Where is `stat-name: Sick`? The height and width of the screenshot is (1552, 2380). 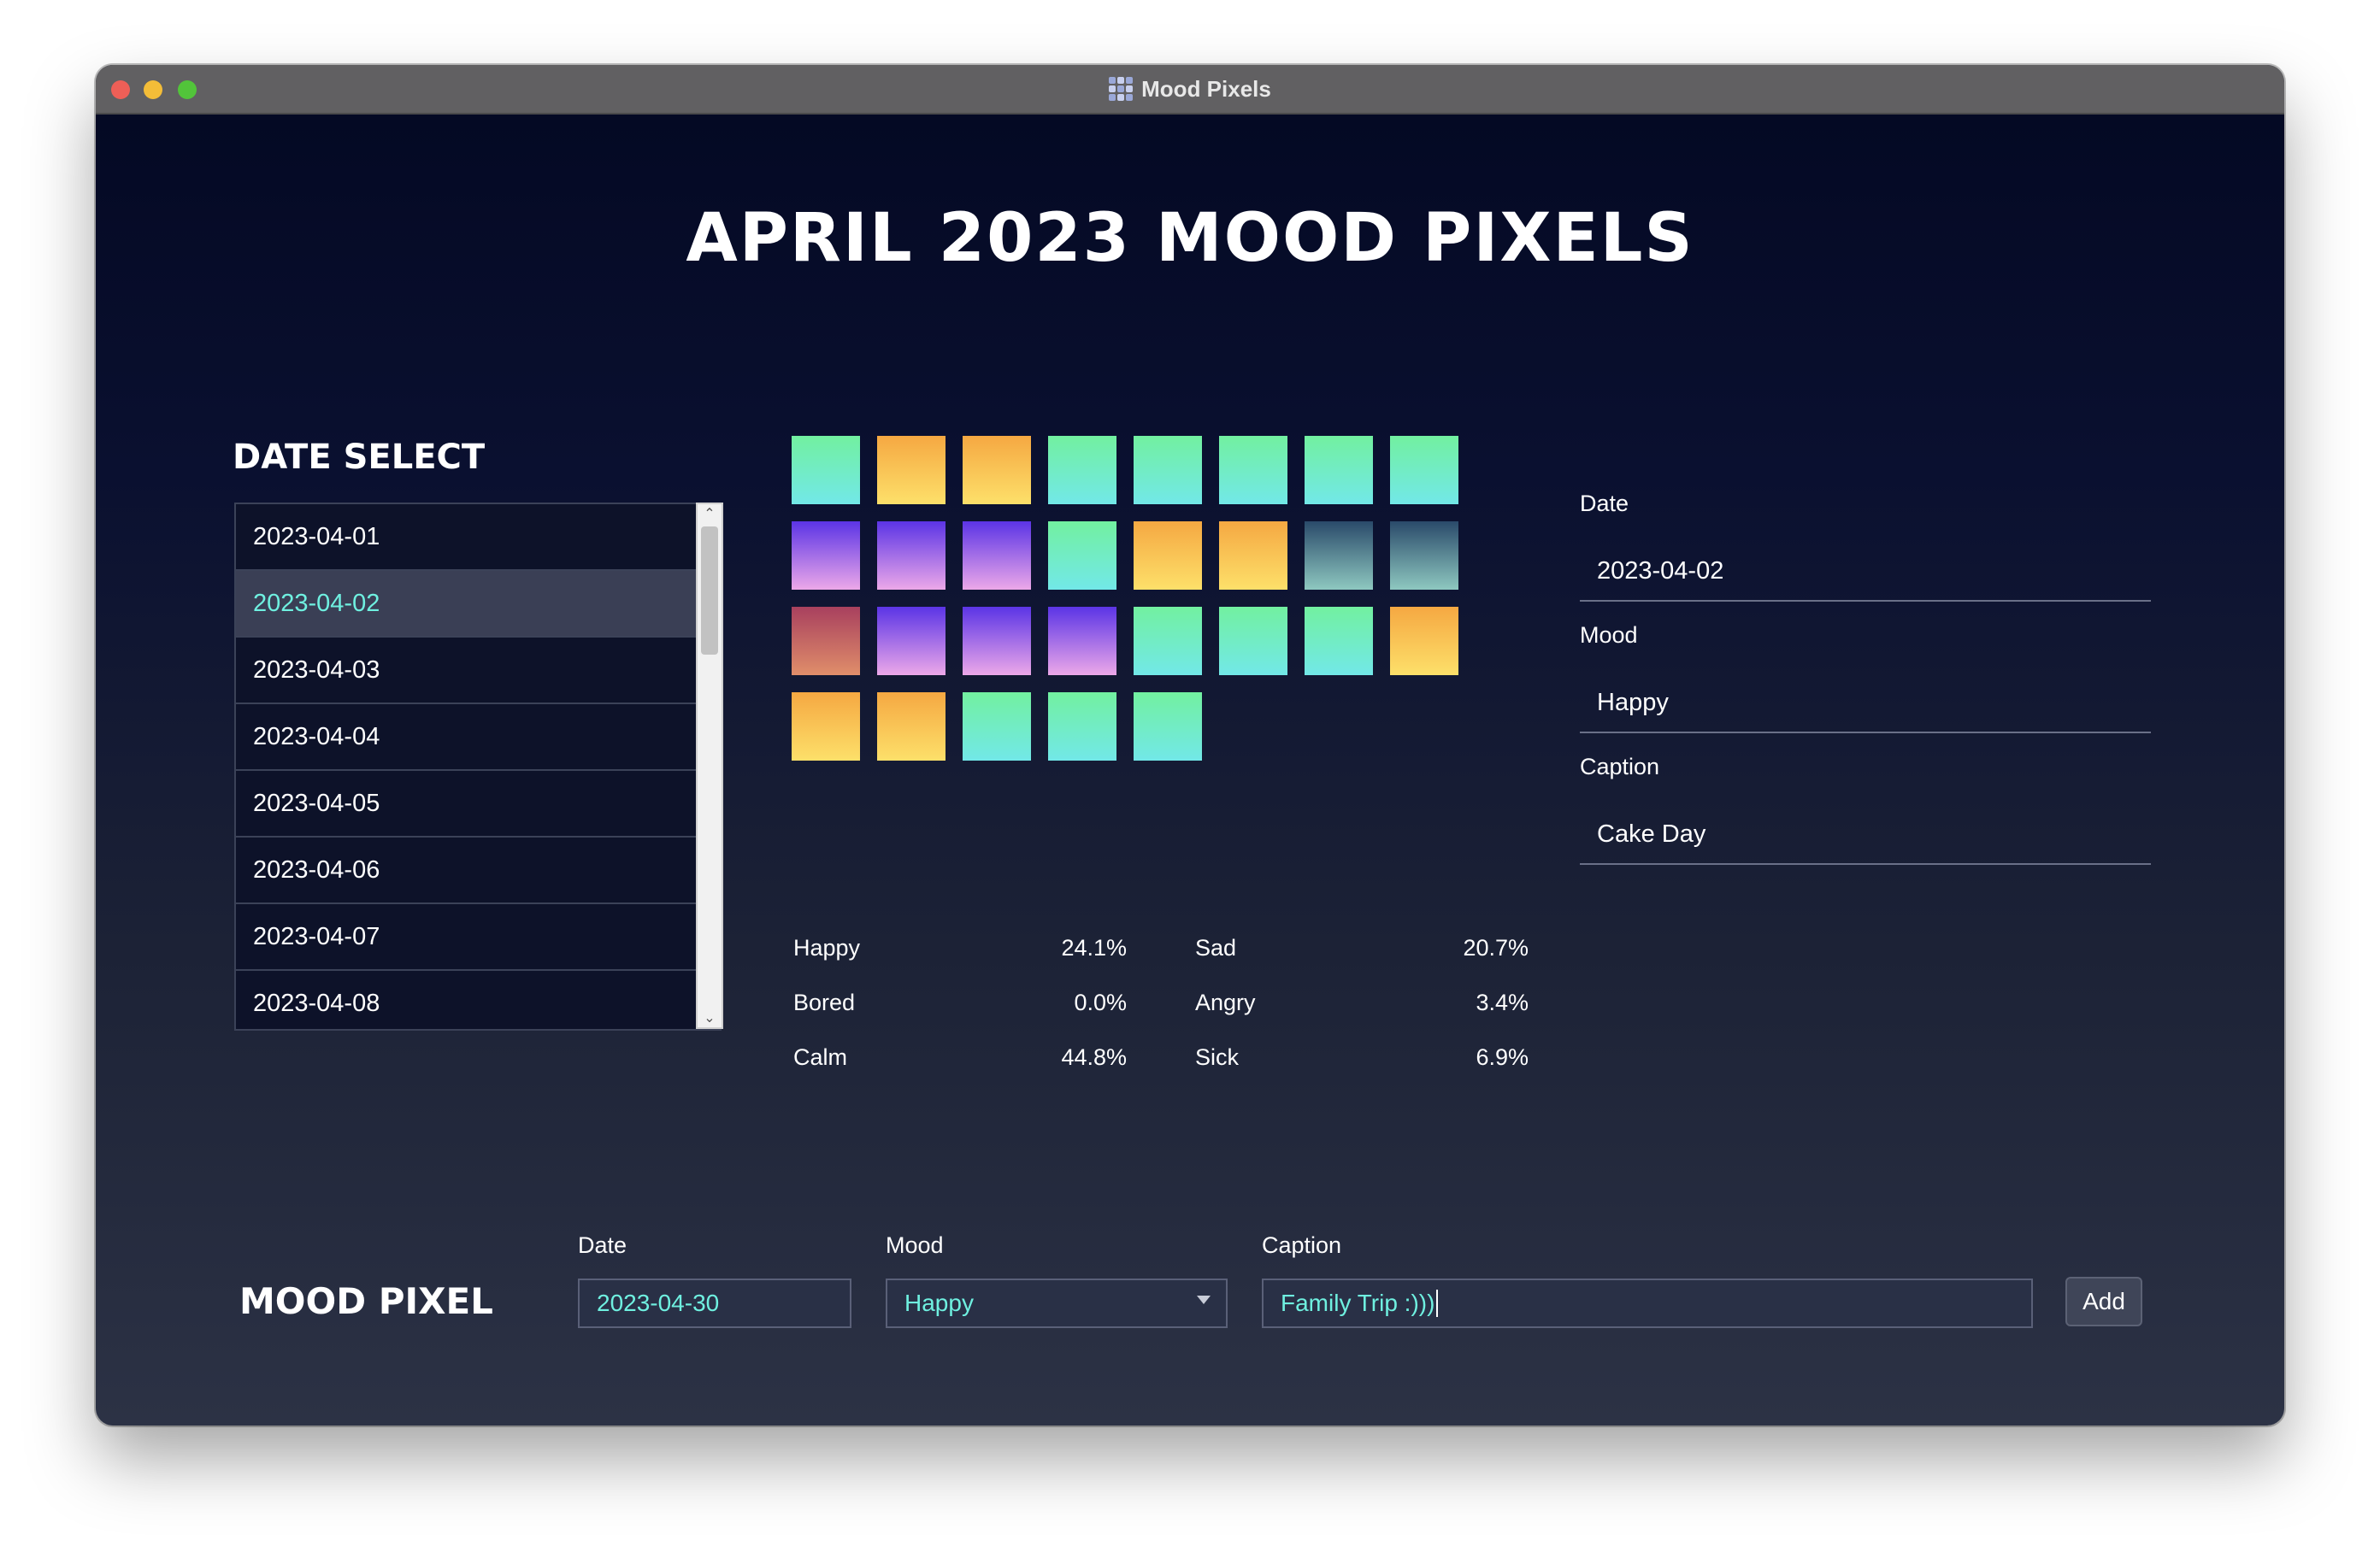
stat-name: Sick is located at coordinates (1217, 1057).